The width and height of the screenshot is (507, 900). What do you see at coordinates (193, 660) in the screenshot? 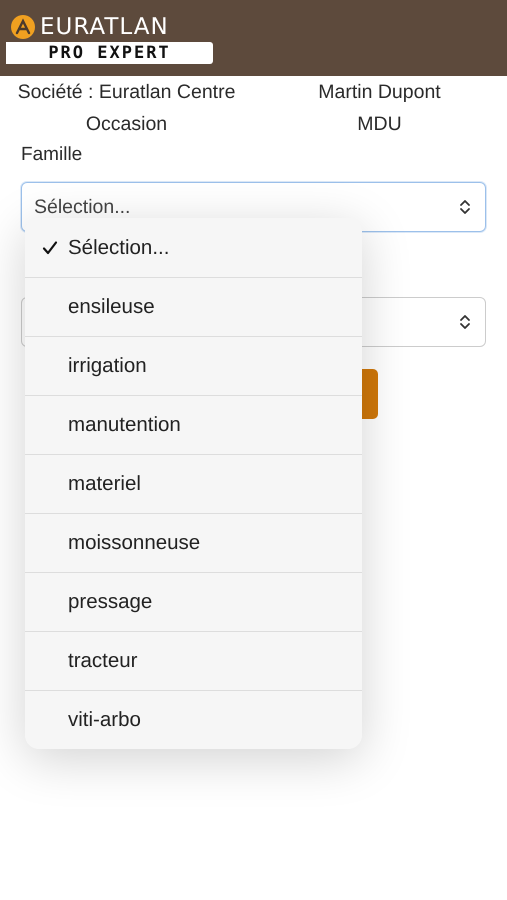
I see `menu-option: tracteur` at bounding box center [193, 660].